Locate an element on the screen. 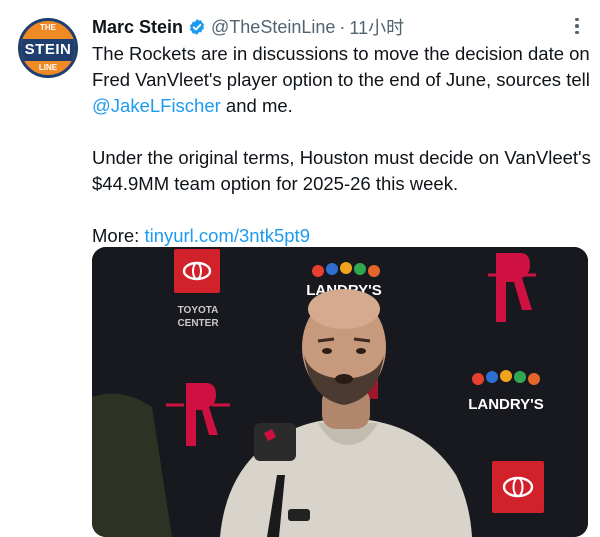 The image size is (600, 537). author-name: Marc Stein is located at coordinates (137, 27).